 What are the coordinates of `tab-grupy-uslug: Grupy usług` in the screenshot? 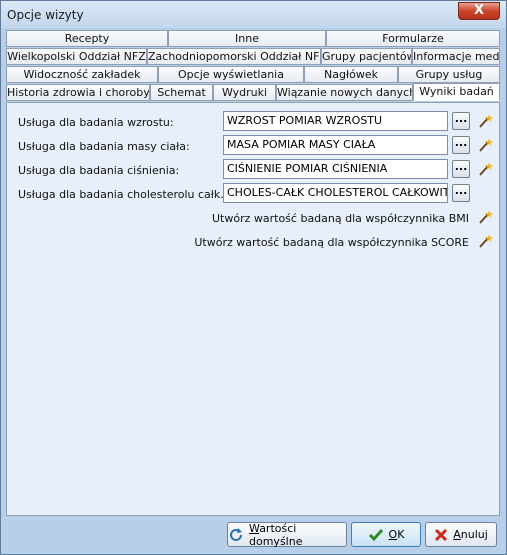 It's located at (449, 74).